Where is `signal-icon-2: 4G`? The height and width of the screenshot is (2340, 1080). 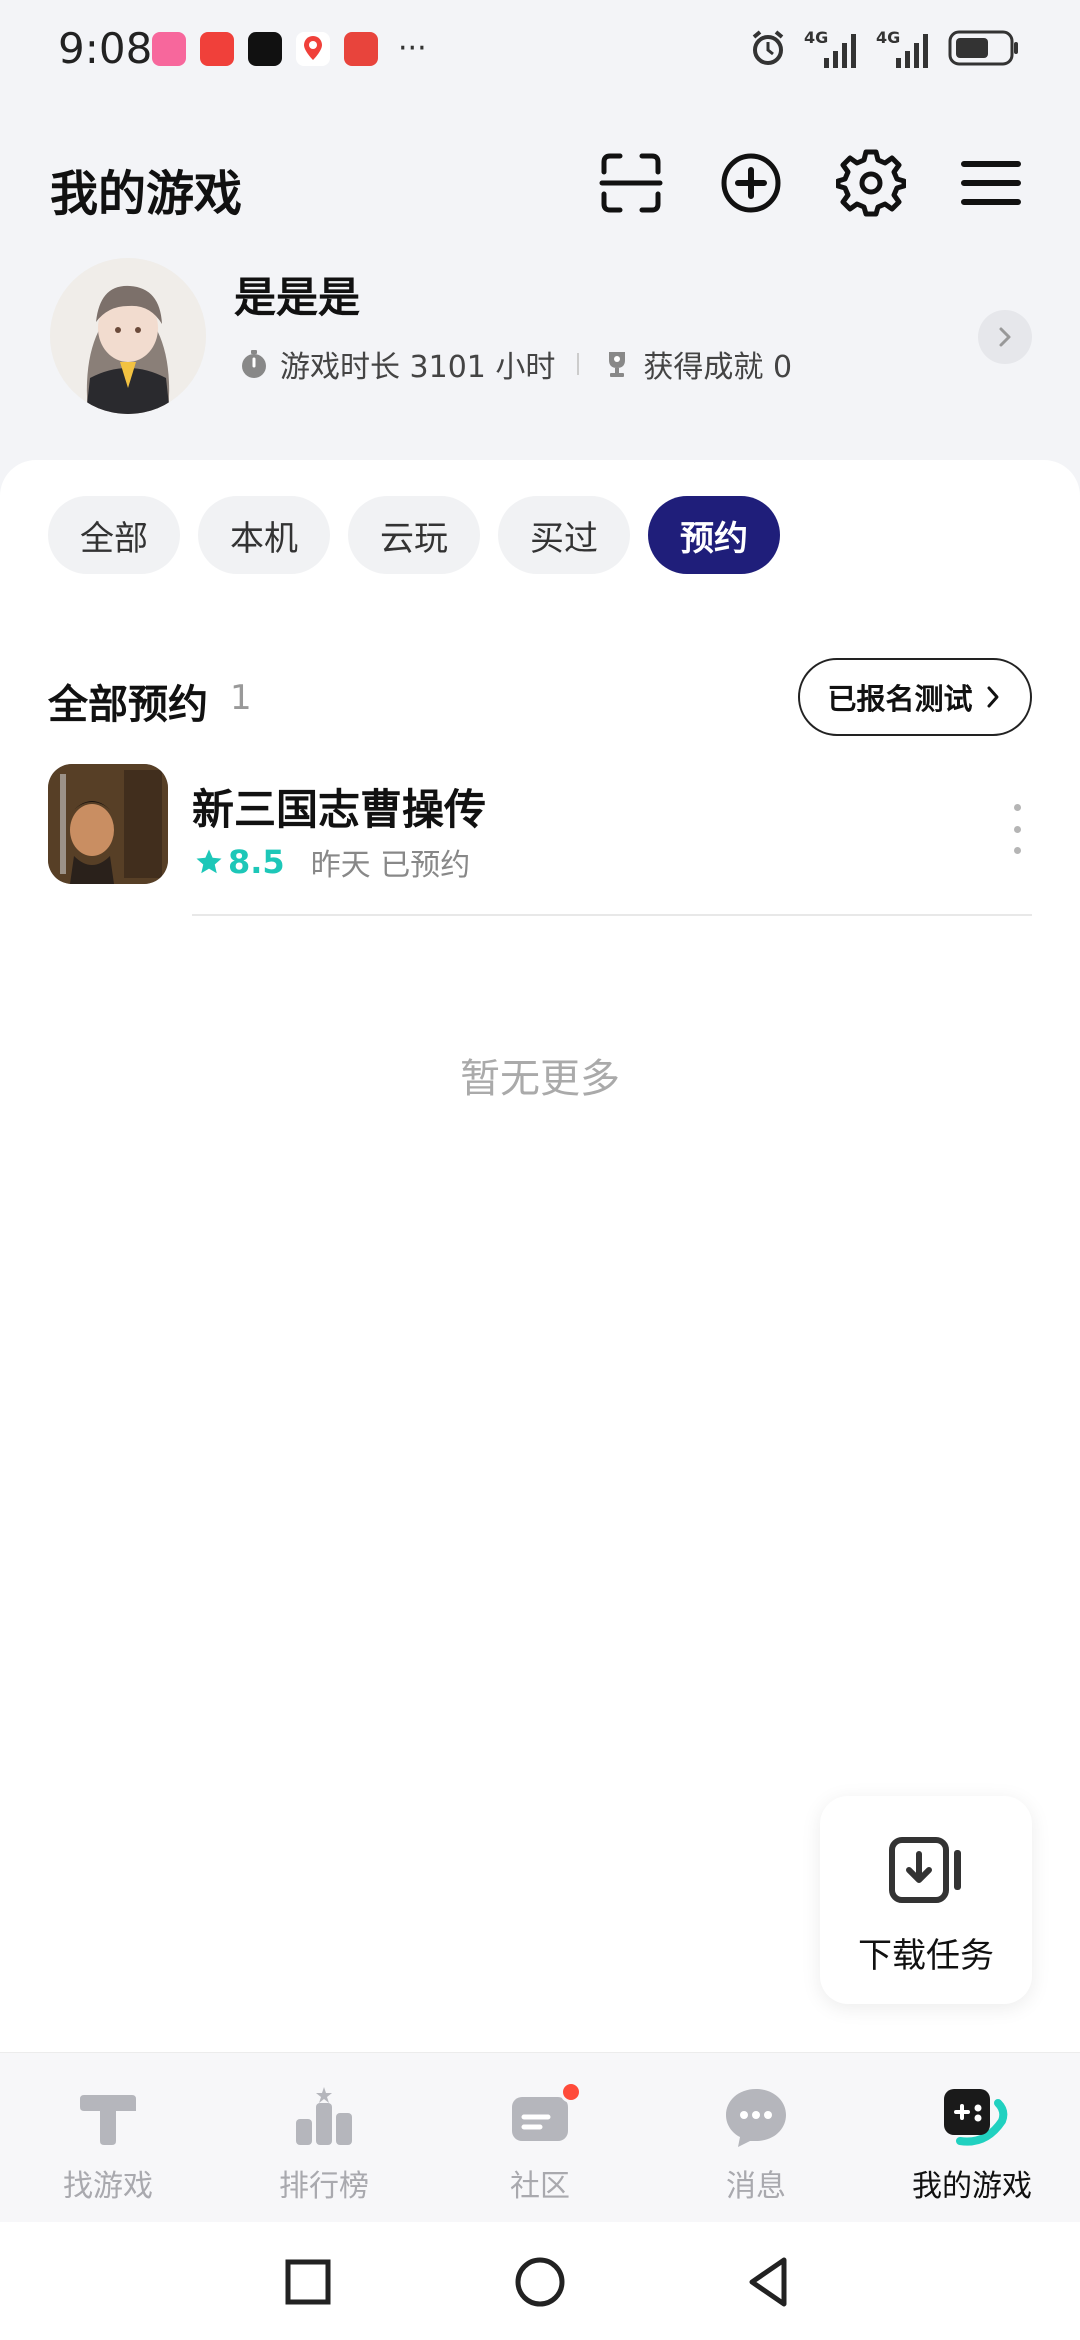
signal-icon-2: 4G is located at coordinates (904, 48).